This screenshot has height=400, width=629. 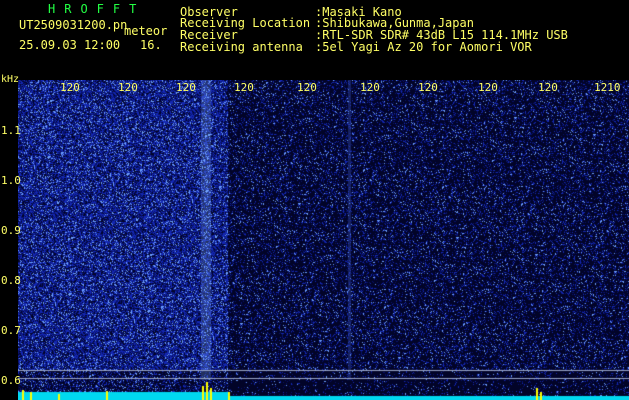 I want to click on y-axis-unit: kHz, so click(x=10, y=79).